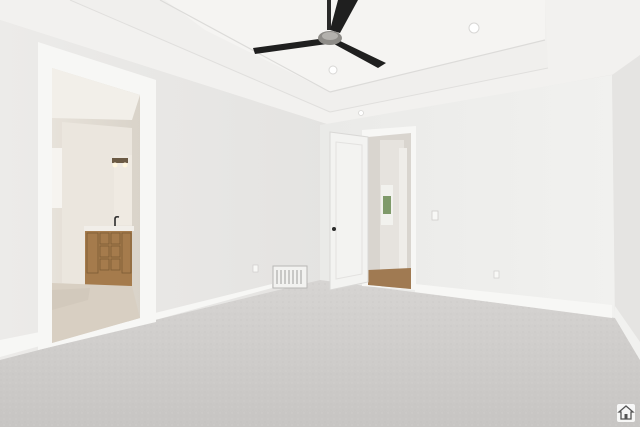 This screenshot has height=427, width=640. Describe the element at coordinates (108, 258) in the screenshot. I see `vanity-cabinet` at that location.